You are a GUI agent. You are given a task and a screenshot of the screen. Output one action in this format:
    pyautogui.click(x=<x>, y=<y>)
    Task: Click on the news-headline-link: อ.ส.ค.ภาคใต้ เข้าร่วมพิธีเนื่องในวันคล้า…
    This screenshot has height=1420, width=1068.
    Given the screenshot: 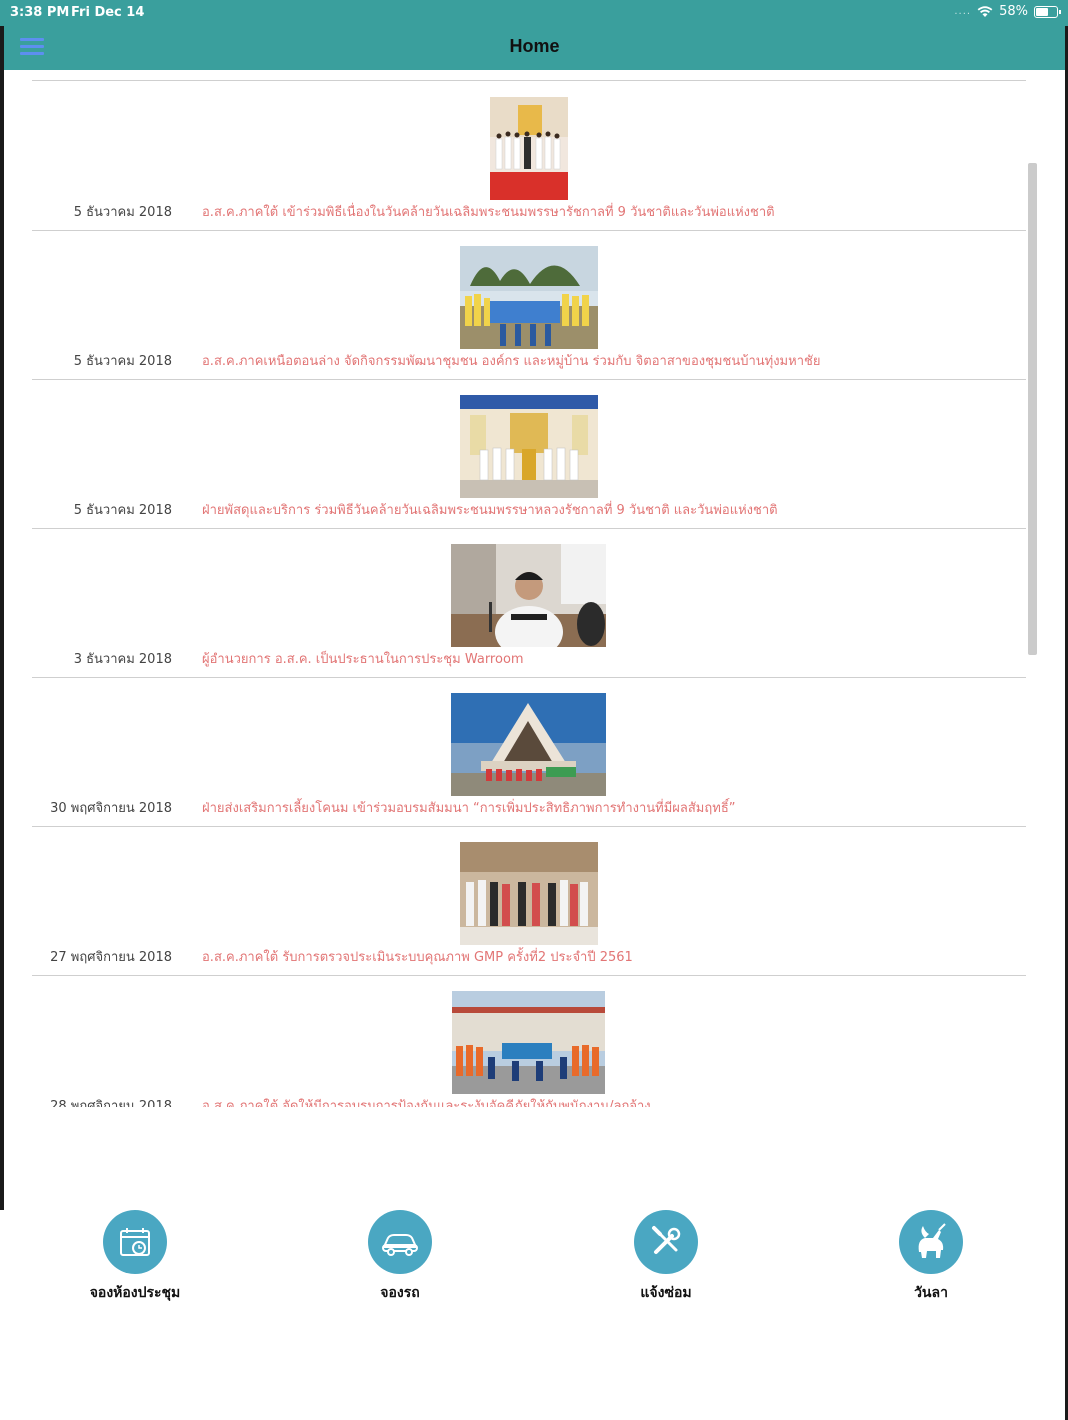 What is the action you would take?
    pyautogui.click(x=488, y=211)
    